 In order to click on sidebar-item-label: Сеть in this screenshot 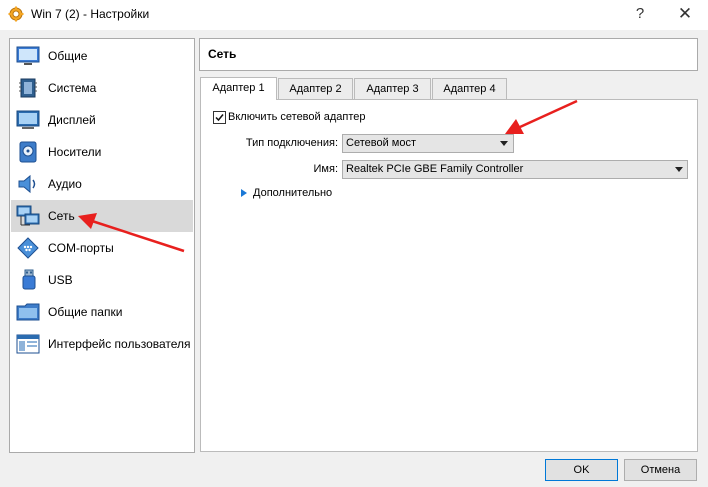, I will do `click(61, 216)`.